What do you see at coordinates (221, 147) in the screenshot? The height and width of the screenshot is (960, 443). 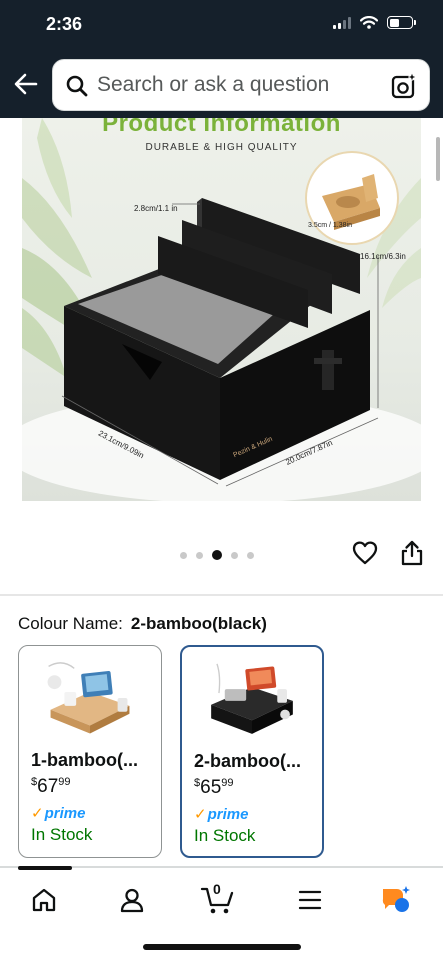 I see `image-subtitle: DURABLE & HIGH QUALITY` at bounding box center [221, 147].